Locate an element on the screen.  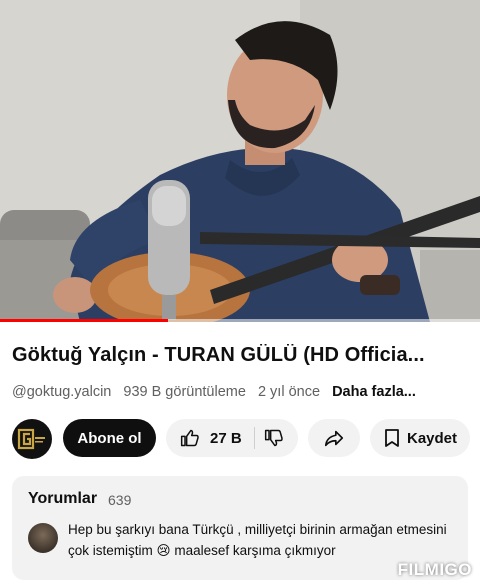
channel-logo-icon is located at coordinates (32, 439).